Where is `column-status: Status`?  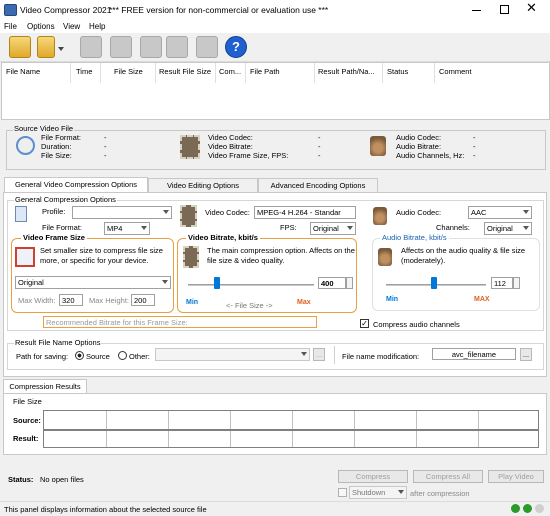 column-status: Status is located at coordinates (397, 71).